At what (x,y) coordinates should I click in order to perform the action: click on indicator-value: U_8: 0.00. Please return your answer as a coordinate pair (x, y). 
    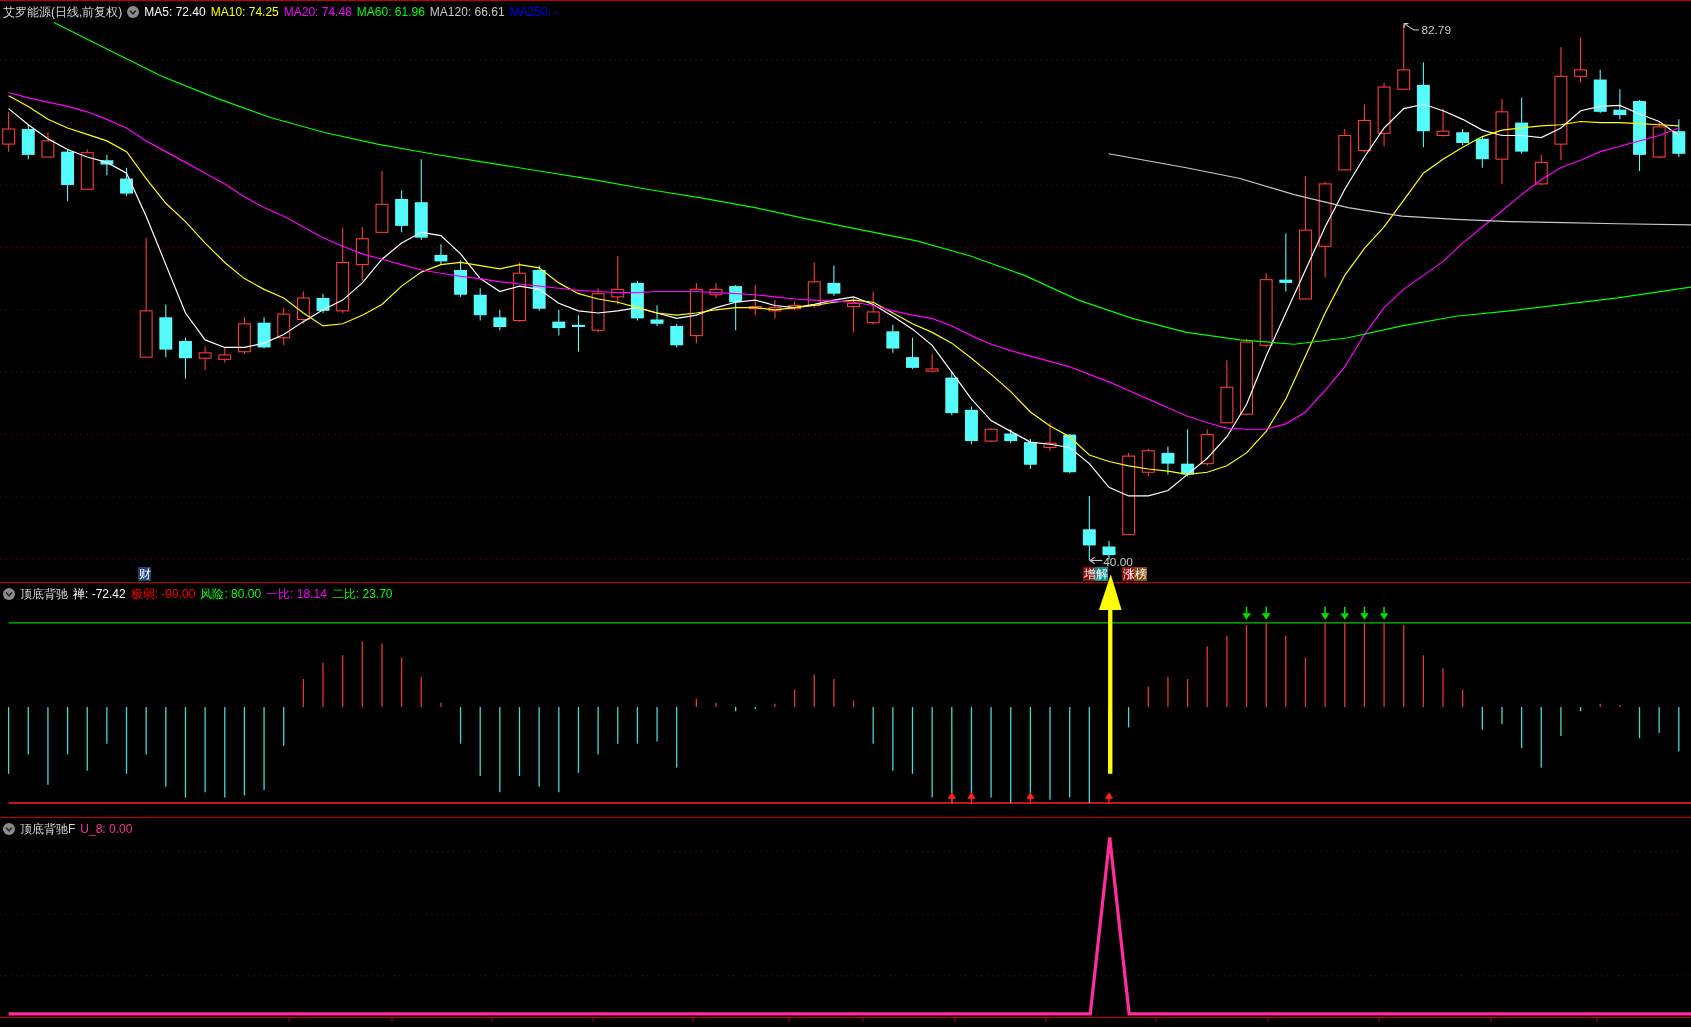
    Looking at the image, I should click on (106, 829).